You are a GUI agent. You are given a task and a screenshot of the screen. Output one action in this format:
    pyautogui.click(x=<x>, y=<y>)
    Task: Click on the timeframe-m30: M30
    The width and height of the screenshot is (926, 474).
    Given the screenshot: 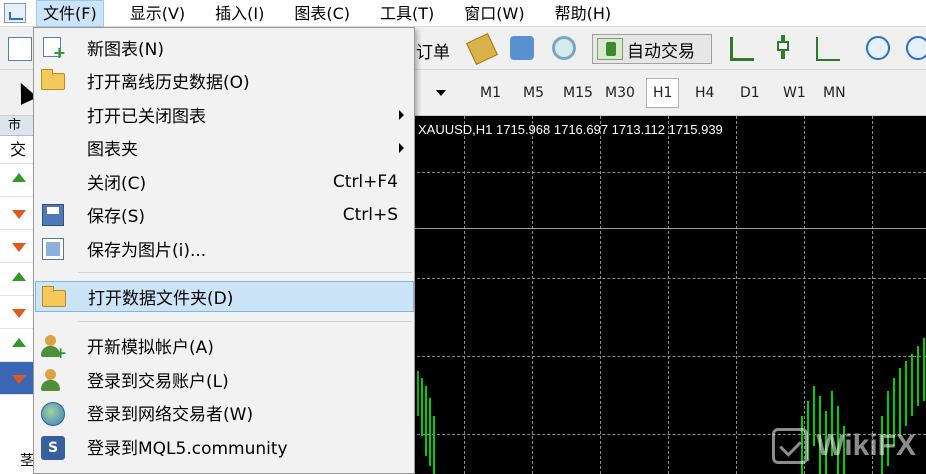 What is the action you would take?
    pyautogui.click(x=620, y=93)
    